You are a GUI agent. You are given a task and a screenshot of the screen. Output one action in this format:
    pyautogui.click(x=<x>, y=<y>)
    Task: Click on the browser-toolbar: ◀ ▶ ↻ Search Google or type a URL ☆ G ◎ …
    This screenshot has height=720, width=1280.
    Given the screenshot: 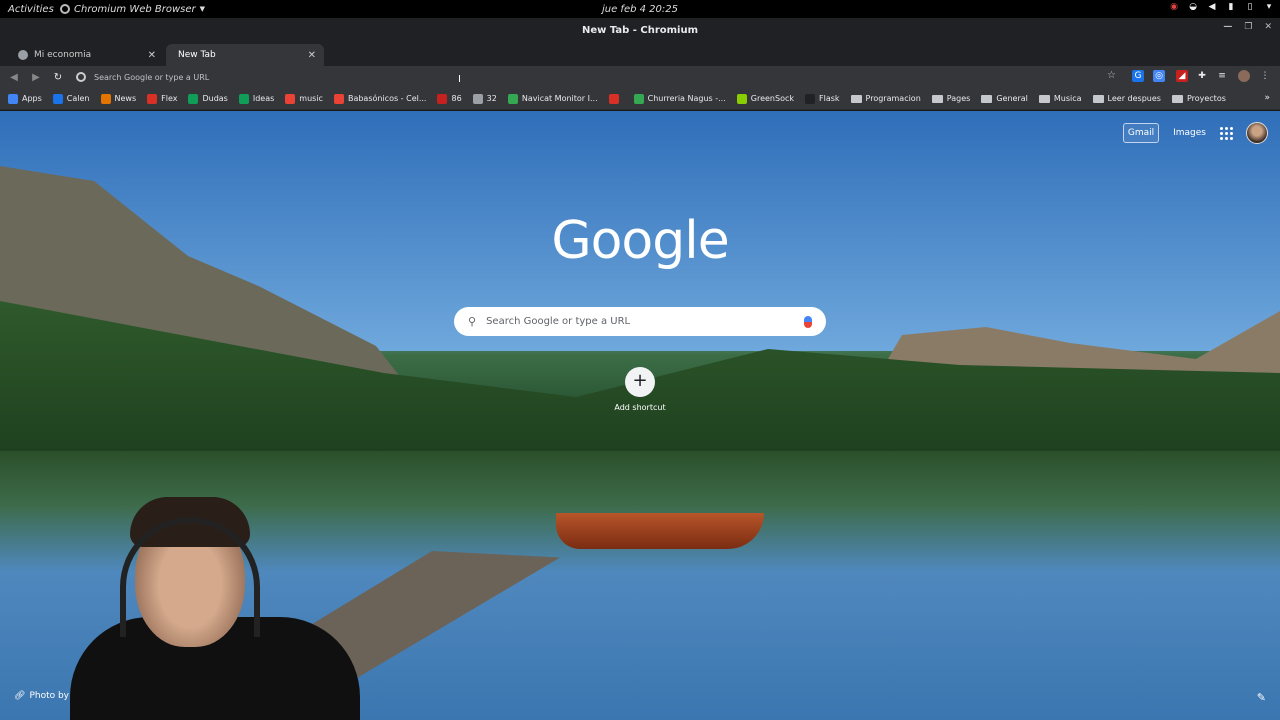 What is the action you would take?
    pyautogui.click(x=640, y=77)
    